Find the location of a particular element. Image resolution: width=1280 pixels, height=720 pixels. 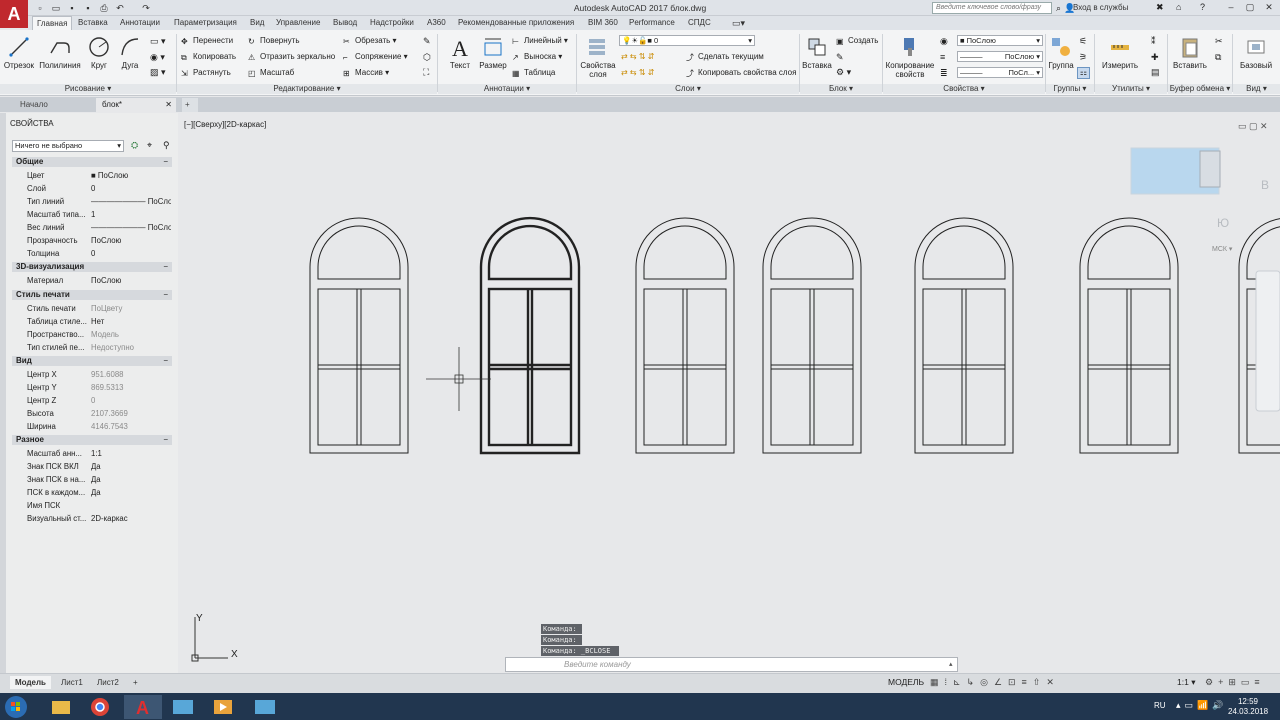

panel-utilities-label: Утилиты ▾ is located at coordinates (1131, 89).